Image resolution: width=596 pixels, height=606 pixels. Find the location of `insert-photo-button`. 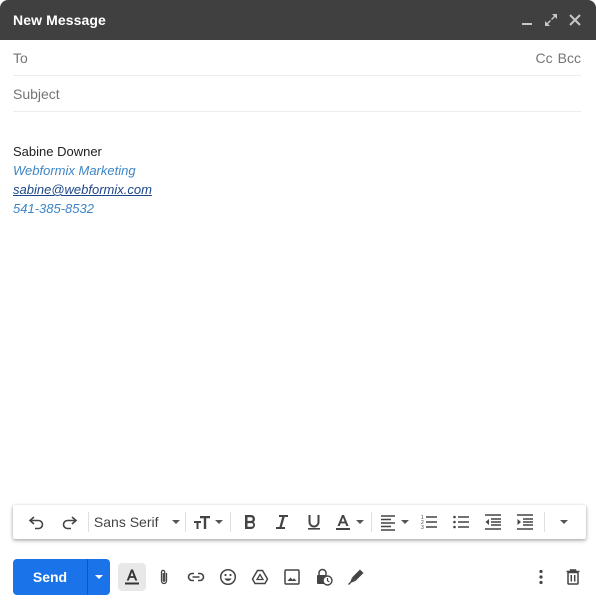

insert-photo-button is located at coordinates (292, 577).